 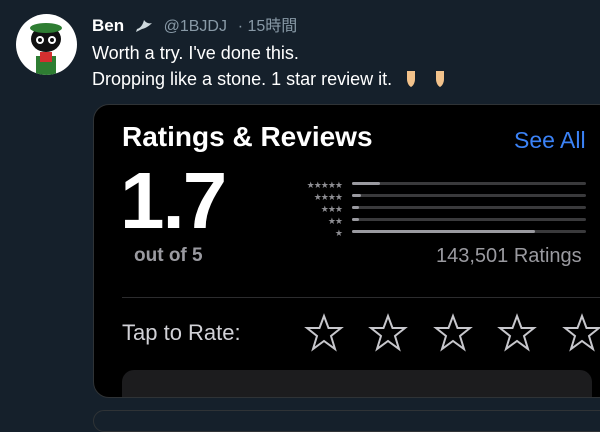 I want to click on tap-to-rate-stars, so click(x=452, y=335).